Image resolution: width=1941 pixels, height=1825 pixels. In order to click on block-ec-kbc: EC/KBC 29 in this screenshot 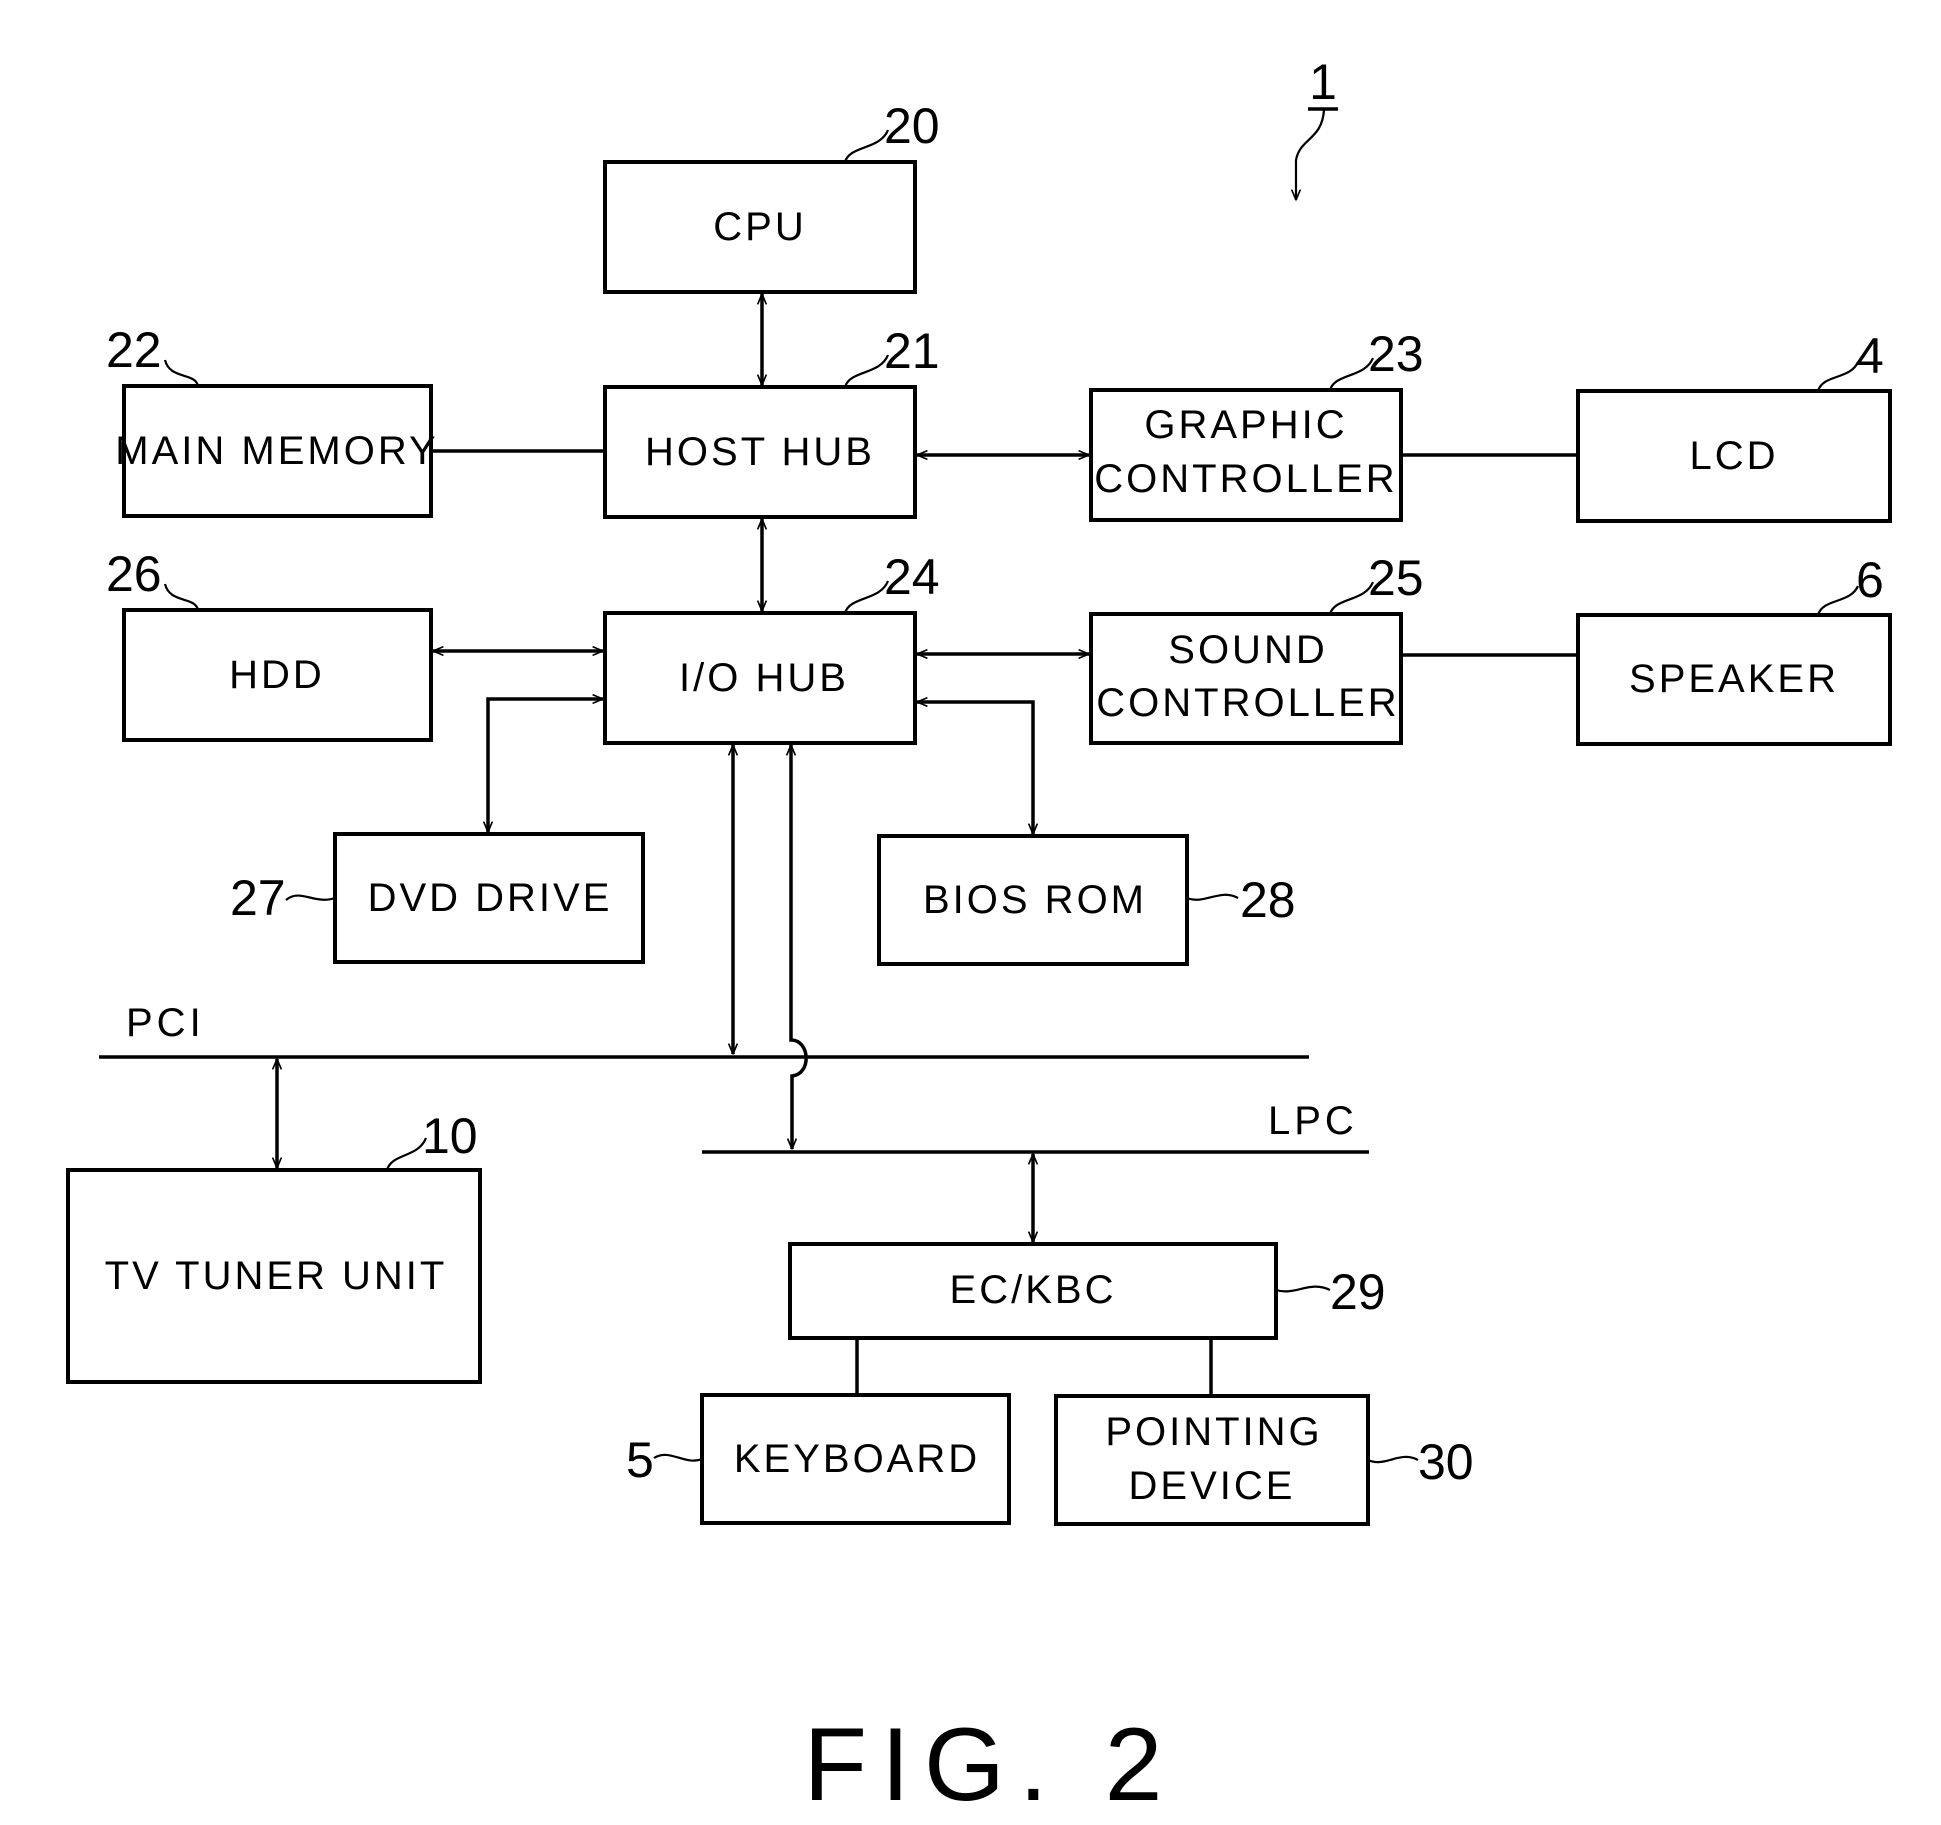, I will do `click(1087, 1291)`.